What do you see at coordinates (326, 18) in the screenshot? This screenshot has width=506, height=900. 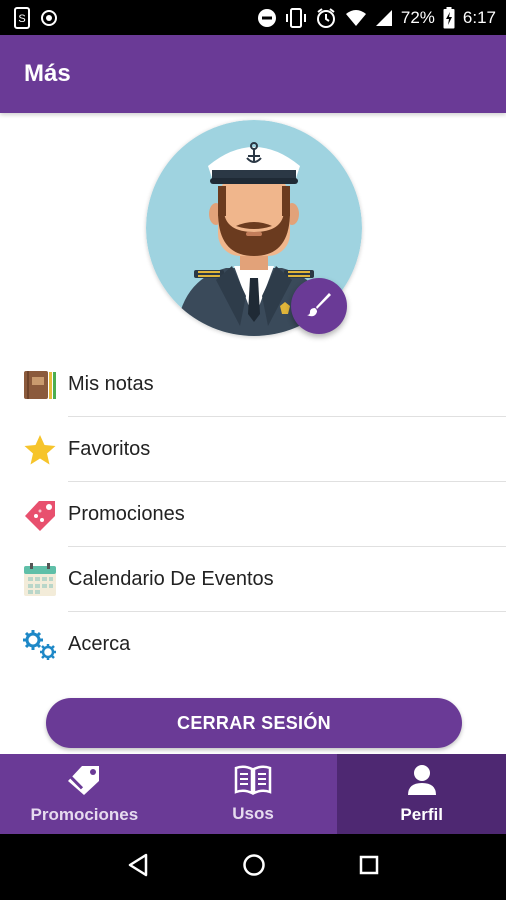 I see `alarm-icon` at bounding box center [326, 18].